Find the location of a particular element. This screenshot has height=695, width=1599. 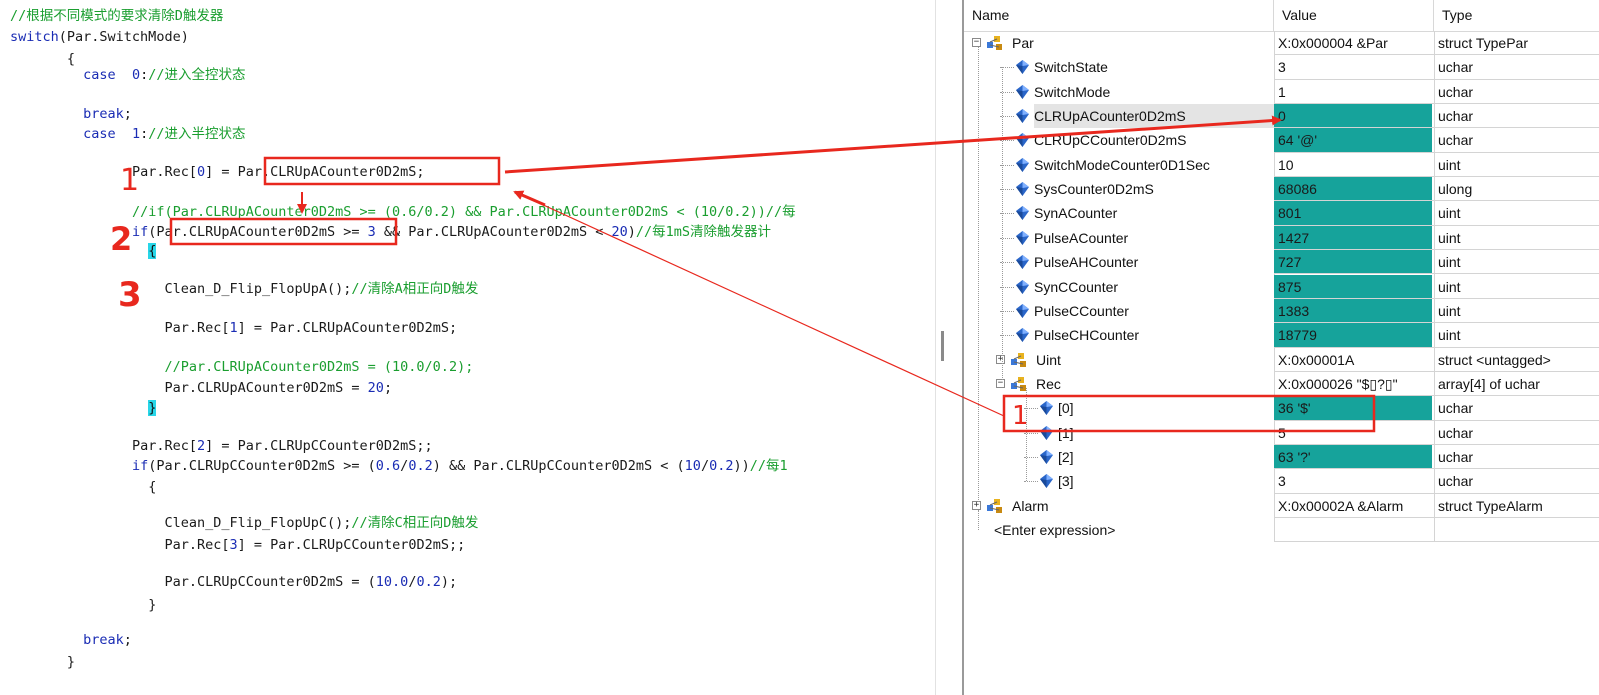

watch-row: − Rec X:0x000026 "$▯?▯" array[4] of uchar is located at coordinates (1281, 384).